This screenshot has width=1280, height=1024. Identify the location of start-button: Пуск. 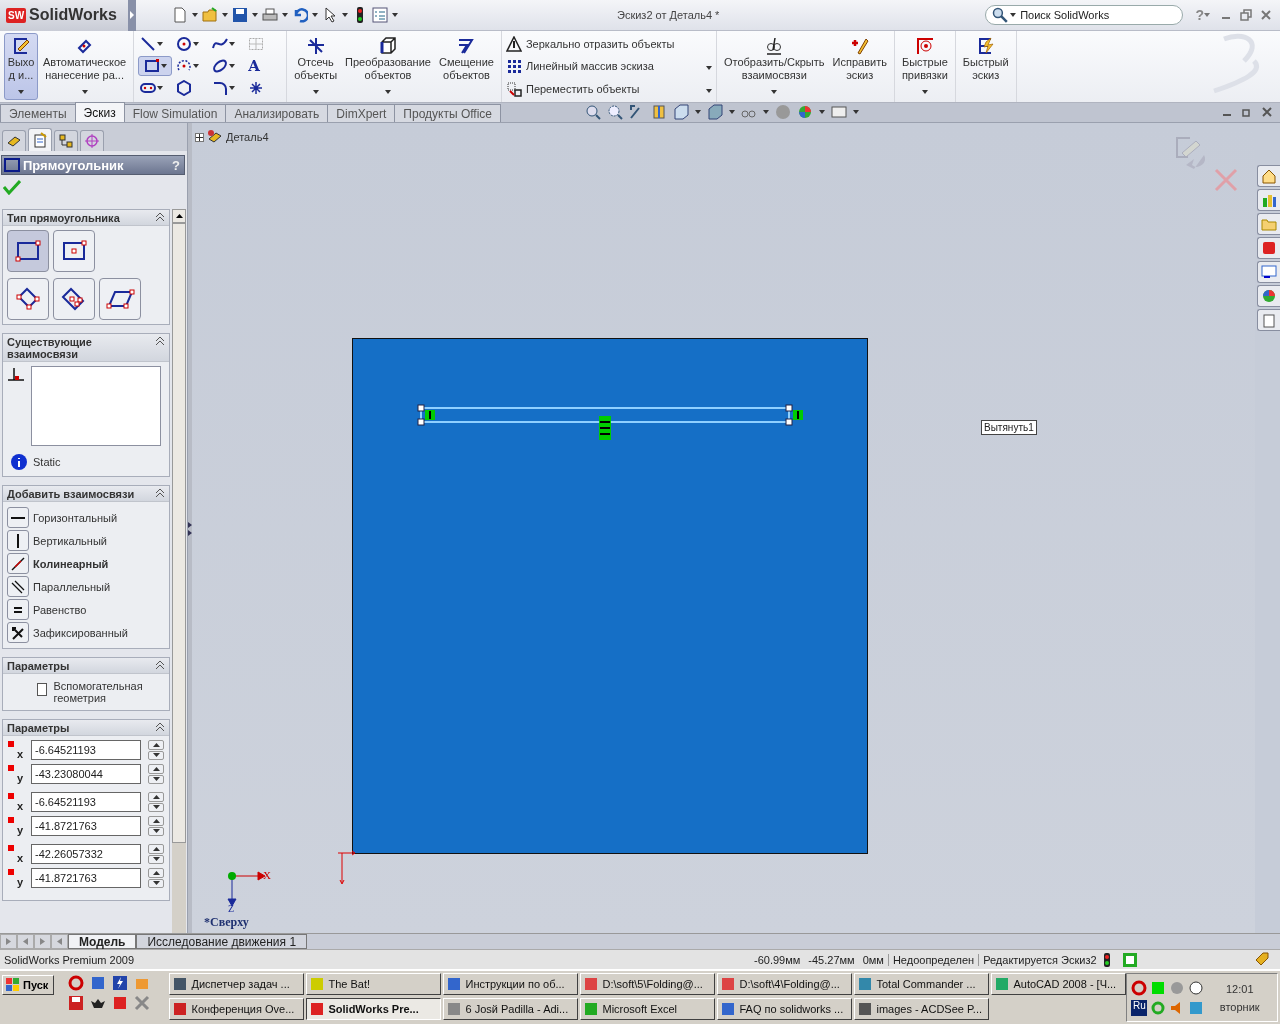
(28, 985).